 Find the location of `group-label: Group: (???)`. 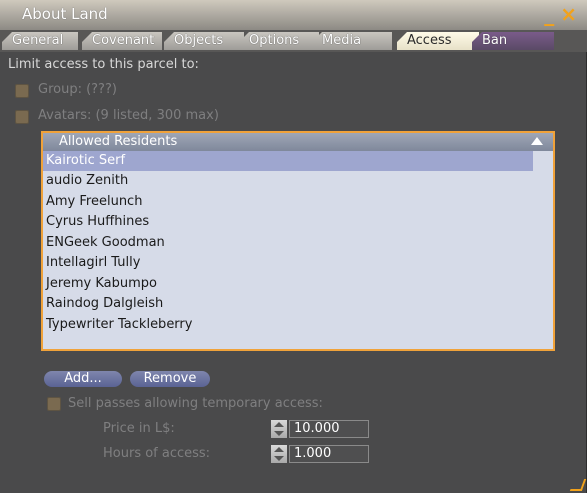

group-label: Group: (???) is located at coordinates (77, 89).